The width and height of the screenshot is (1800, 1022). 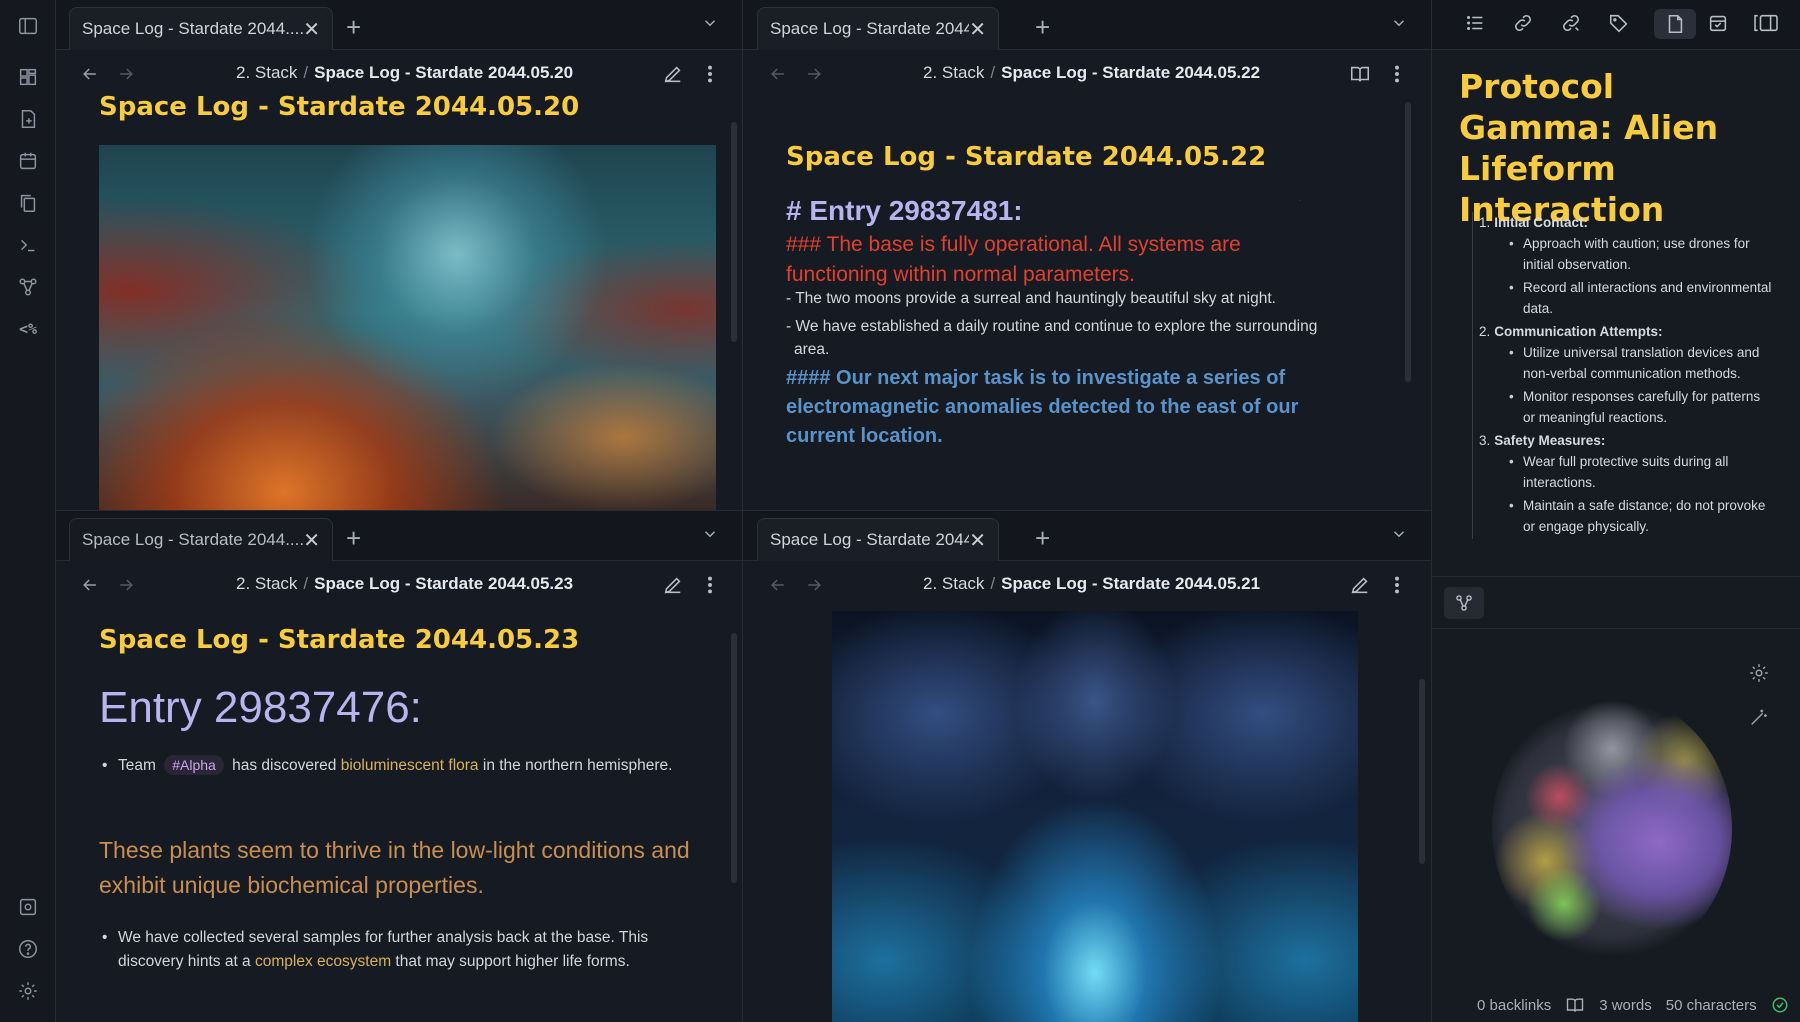 What do you see at coordinates (137, 765) in the screenshot?
I see `text: Team` at bounding box center [137, 765].